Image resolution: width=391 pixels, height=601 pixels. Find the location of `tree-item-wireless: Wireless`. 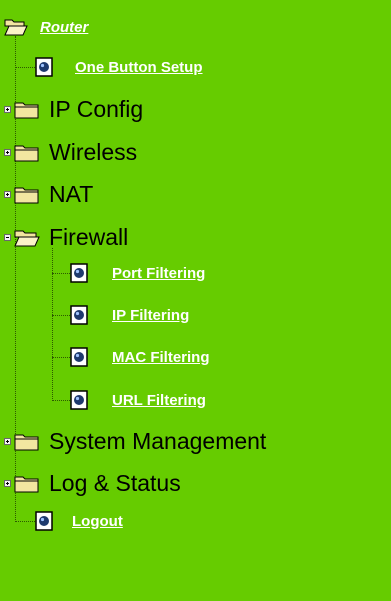

tree-item-wireless: Wireless is located at coordinates (70, 152).